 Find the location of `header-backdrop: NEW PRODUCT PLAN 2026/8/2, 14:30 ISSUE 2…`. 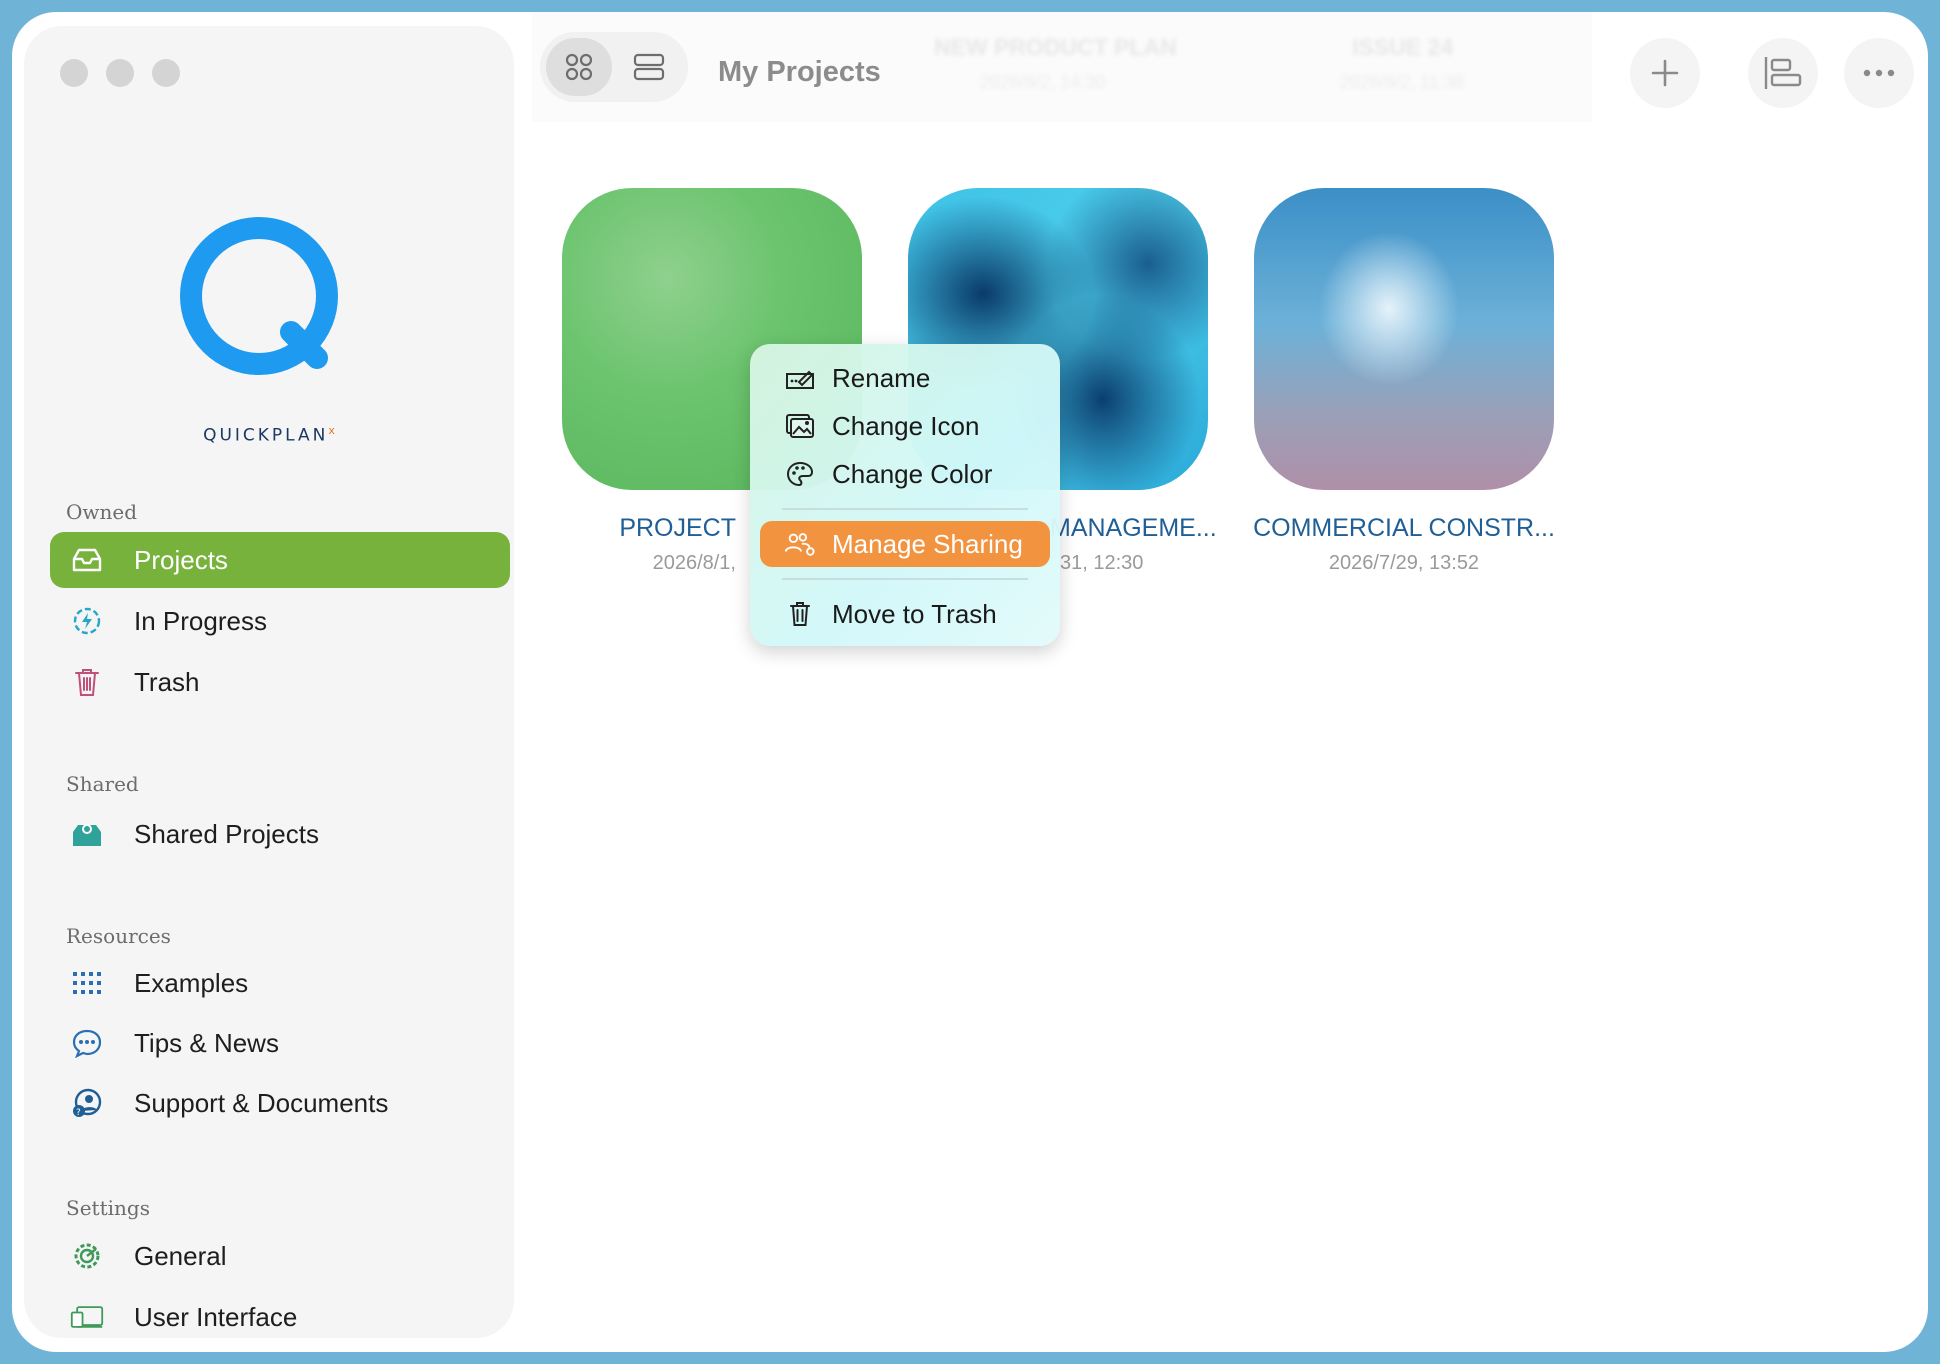

header-backdrop: NEW PRODUCT PLAN 2026/8/2, 14:30 ISSUE 2… is located at coordinates (1062, 67).